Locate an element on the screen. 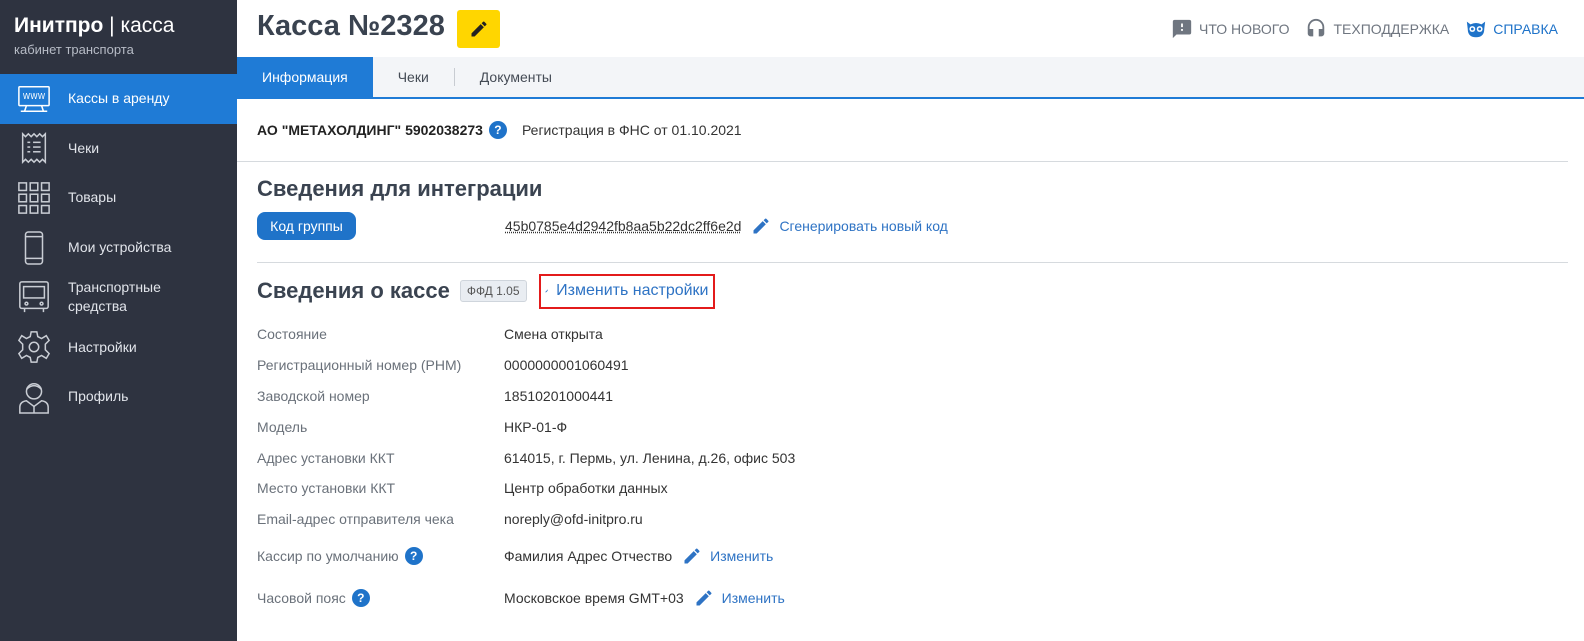  support-link: ТЕХПОДДЕРЖКА is located at coordinates (1377, 29).